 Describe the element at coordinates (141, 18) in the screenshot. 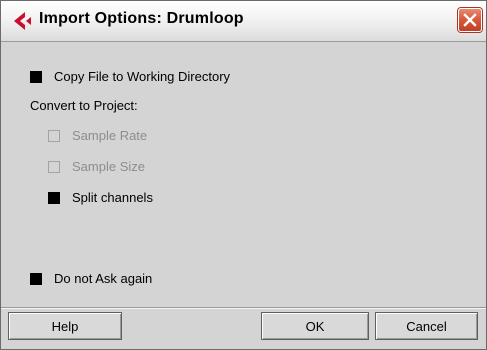

I see `dialog-title: Import Options: Drumloop` at that location.